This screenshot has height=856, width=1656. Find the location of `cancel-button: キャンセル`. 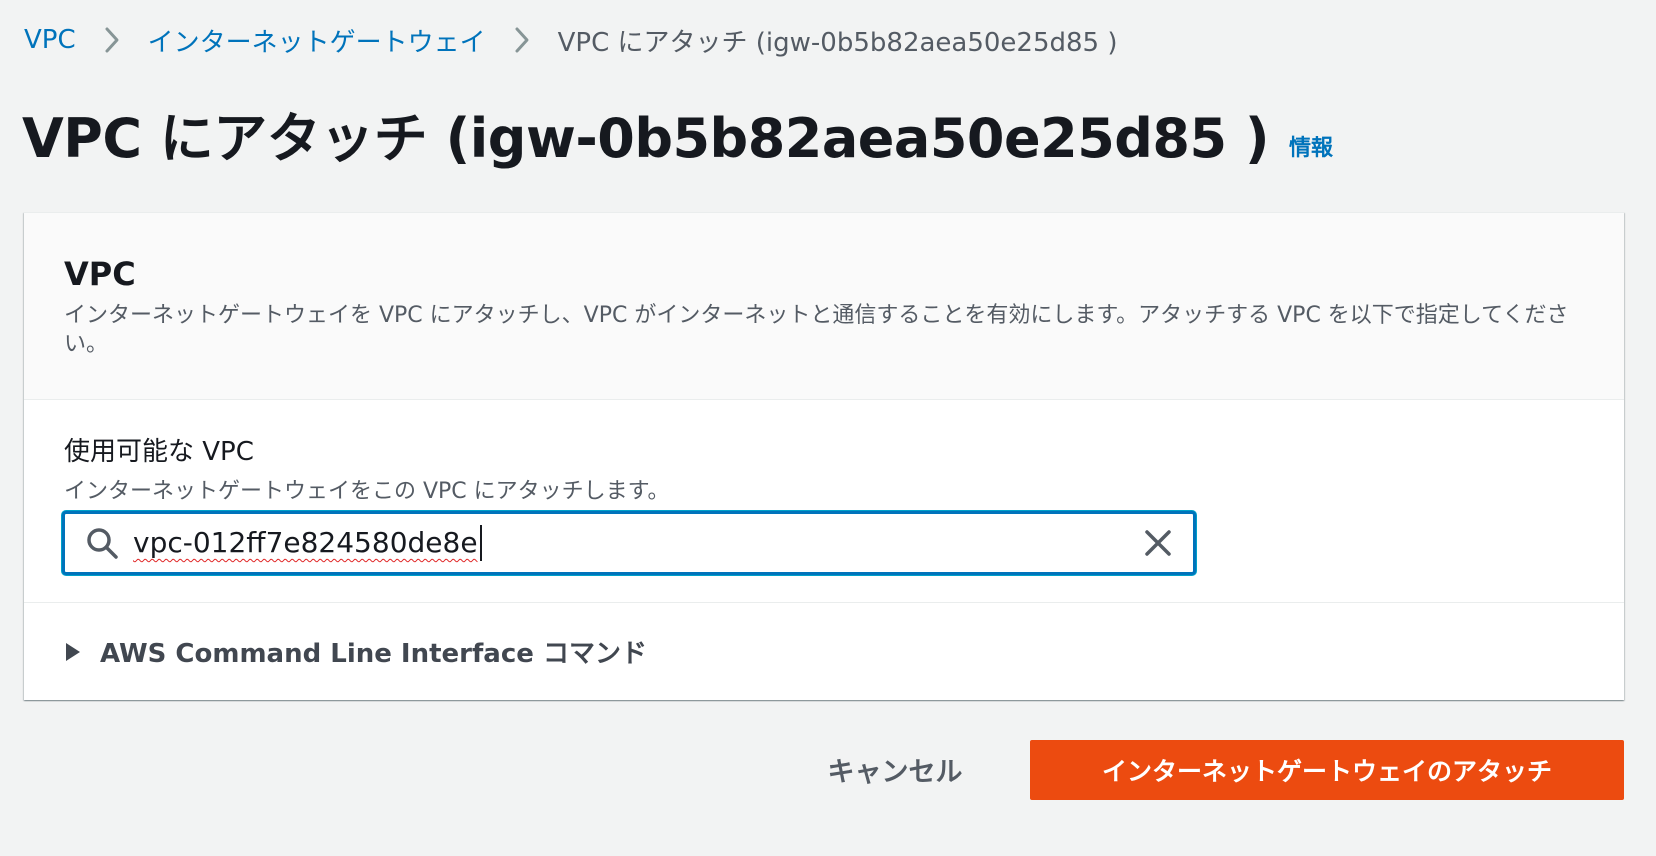

cancel-button: キャンセル is located at coordinates (895, 769).